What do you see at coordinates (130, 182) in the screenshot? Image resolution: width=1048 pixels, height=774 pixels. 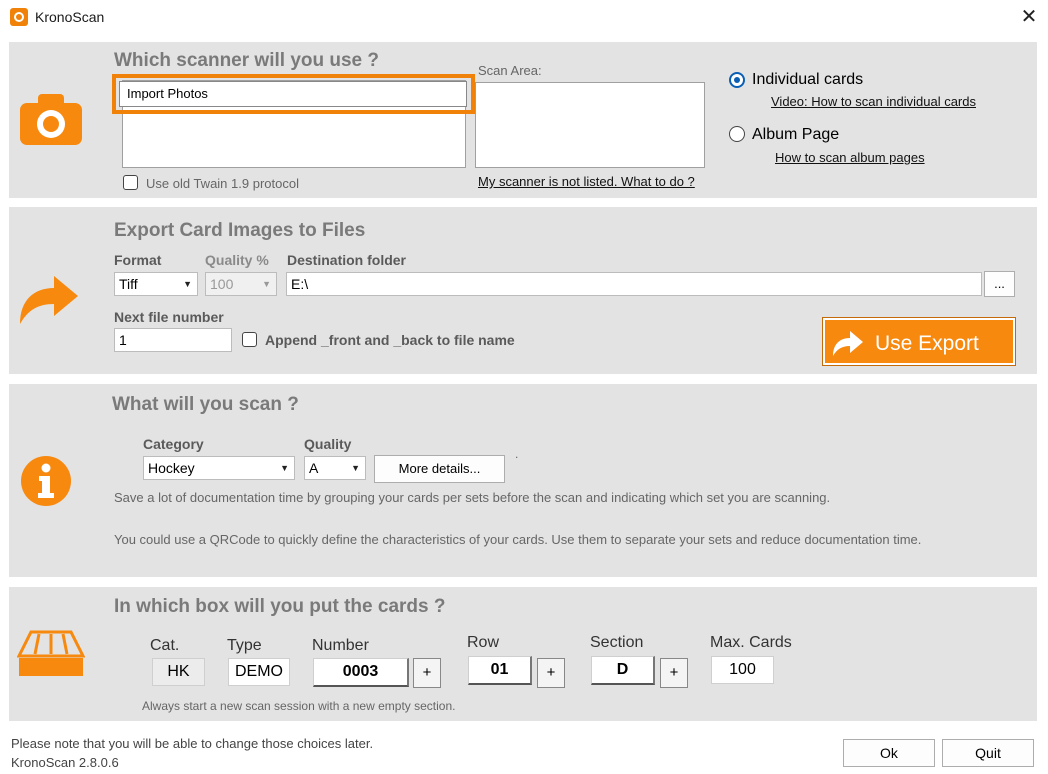 I see `twain-checkbox` at bounding box center [130, 182].